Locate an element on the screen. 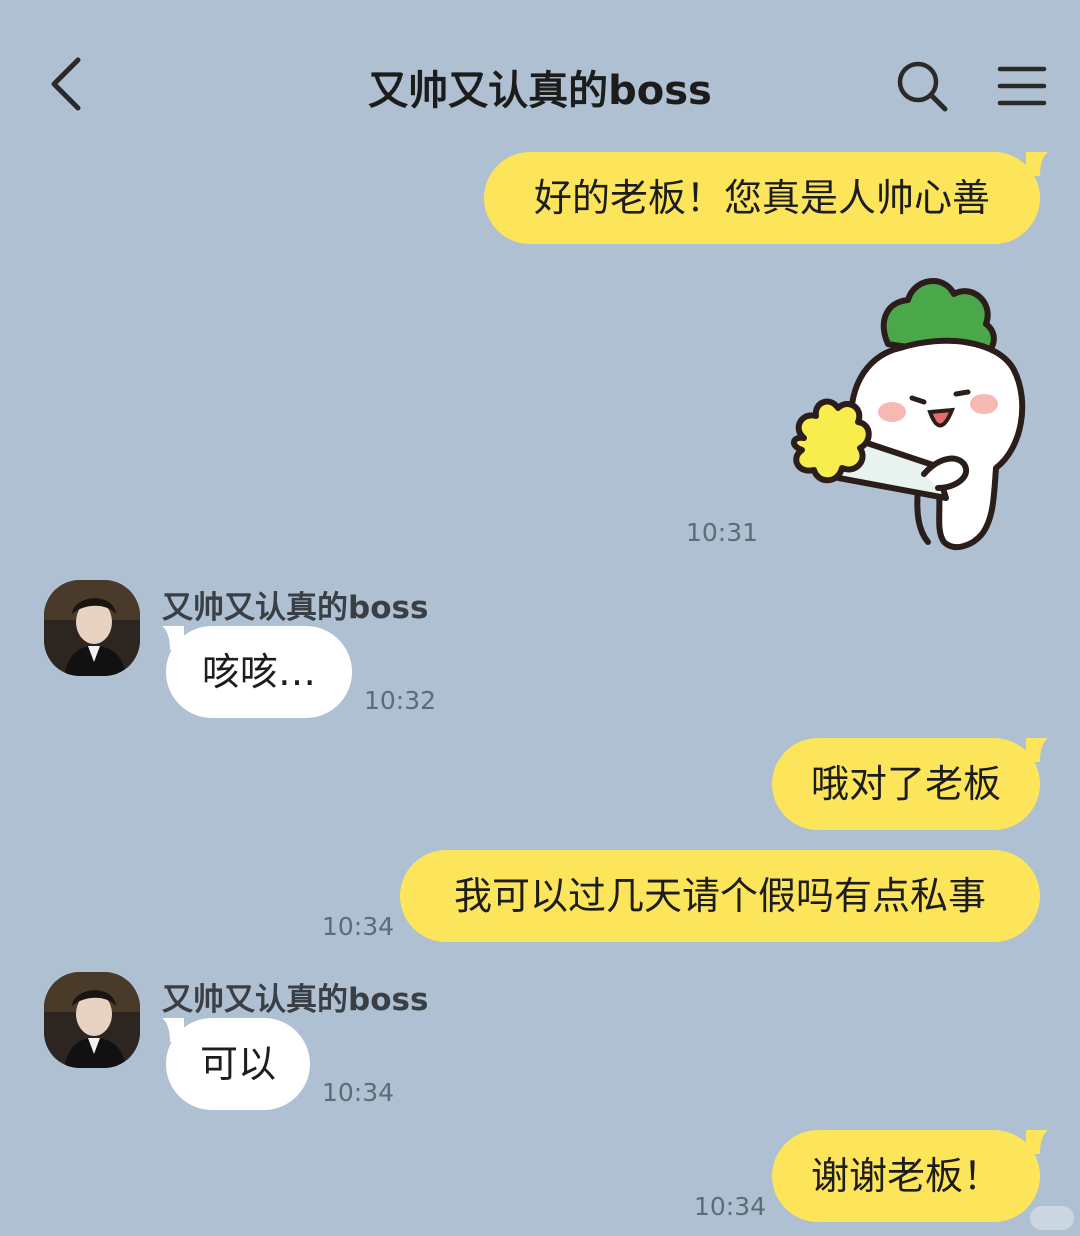 Image resolution: width=1080 pixels, height=1236 pixels. search-icon is located at coordinates (922, 86).